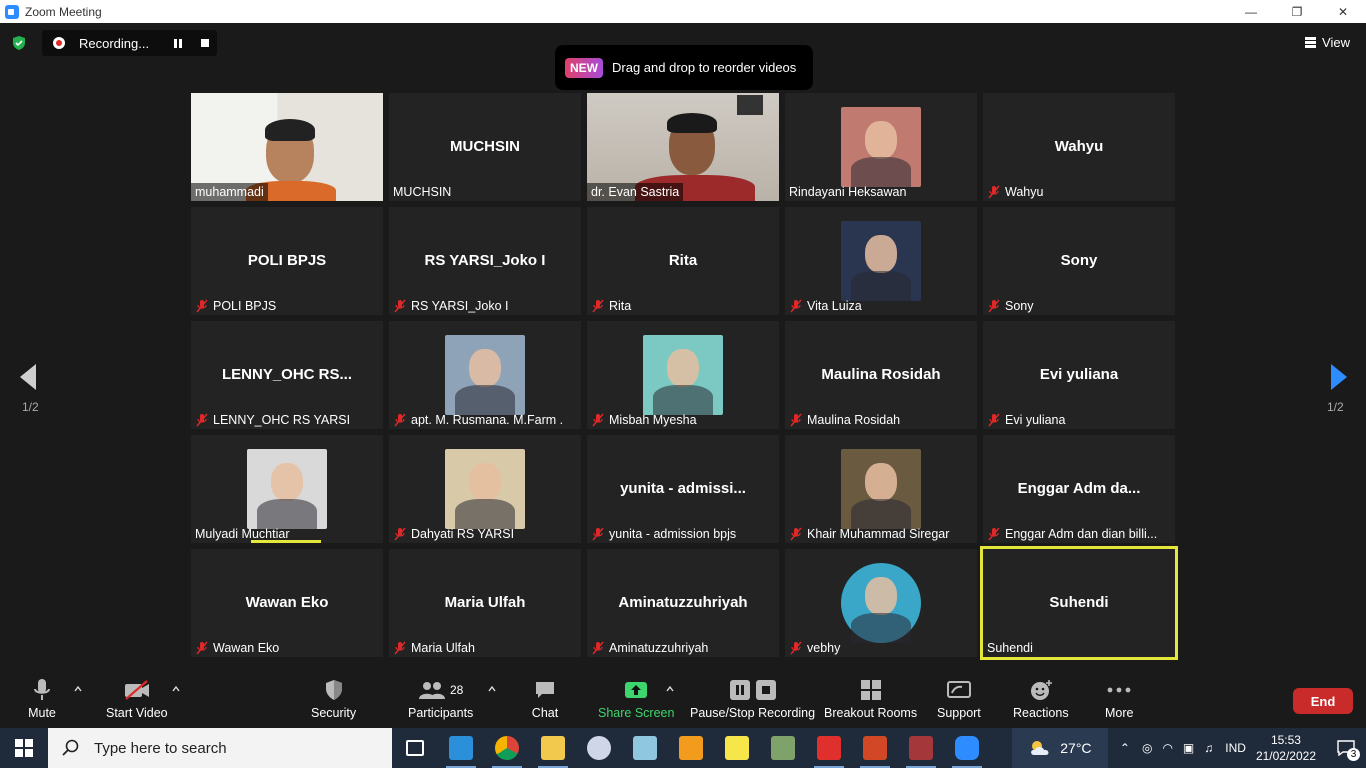  What do you see at coordinates (333, 699) in the screenshot?
I see `security-button: Security` at bounding box center [333, 699].